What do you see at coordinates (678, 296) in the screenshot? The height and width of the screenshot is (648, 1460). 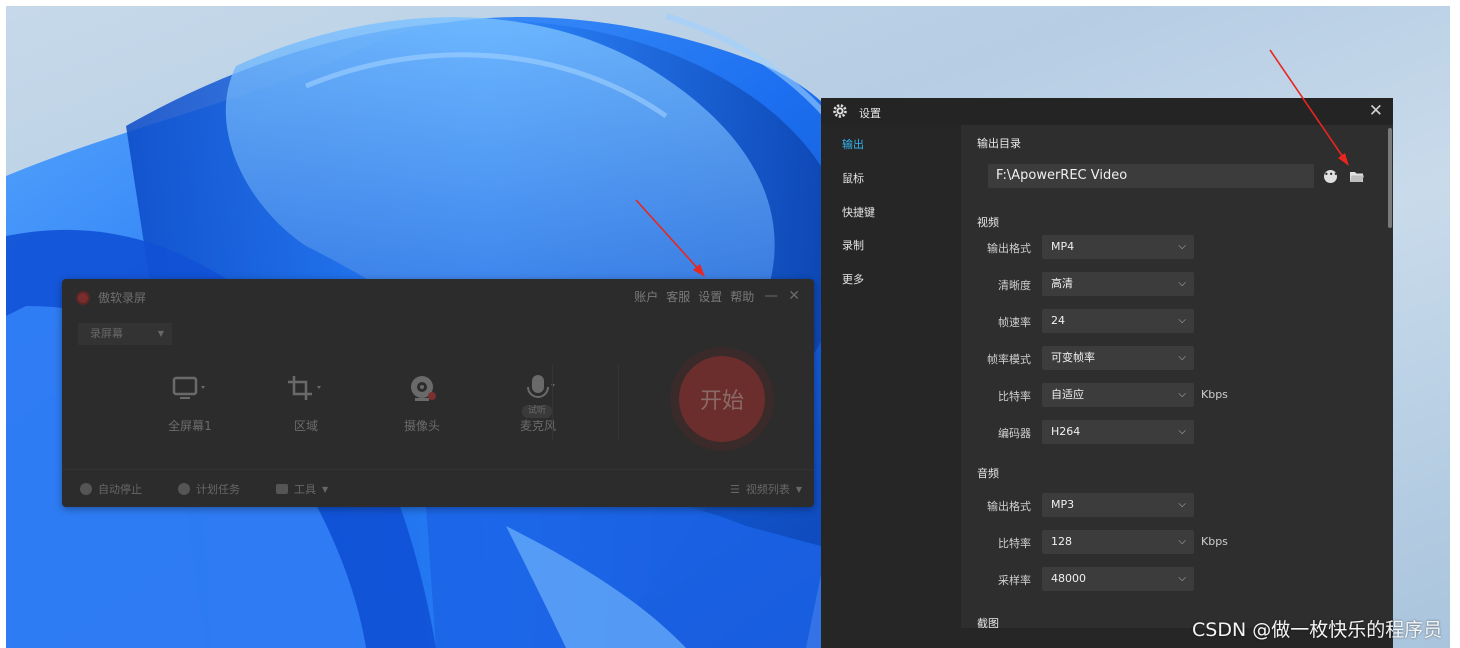 I see `menu-support: 客服` at bounding box center [678, 296].